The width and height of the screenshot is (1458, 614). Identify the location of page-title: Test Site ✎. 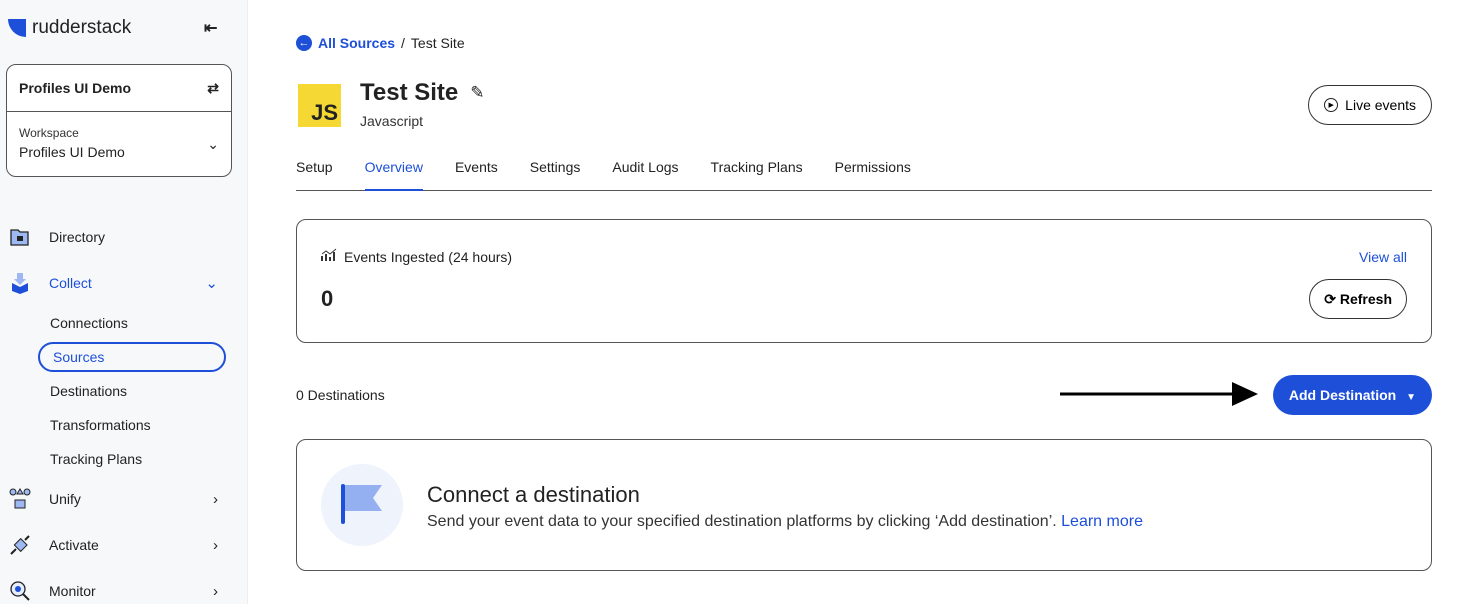
(422, 93).